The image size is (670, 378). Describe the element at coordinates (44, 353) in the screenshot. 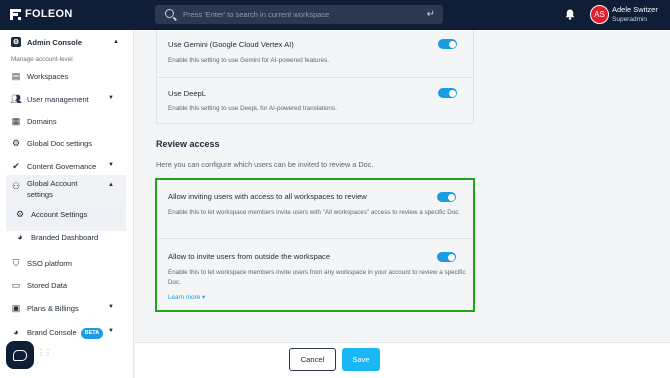

I see `drag-handle-icon: ⋮⋮` at that location.